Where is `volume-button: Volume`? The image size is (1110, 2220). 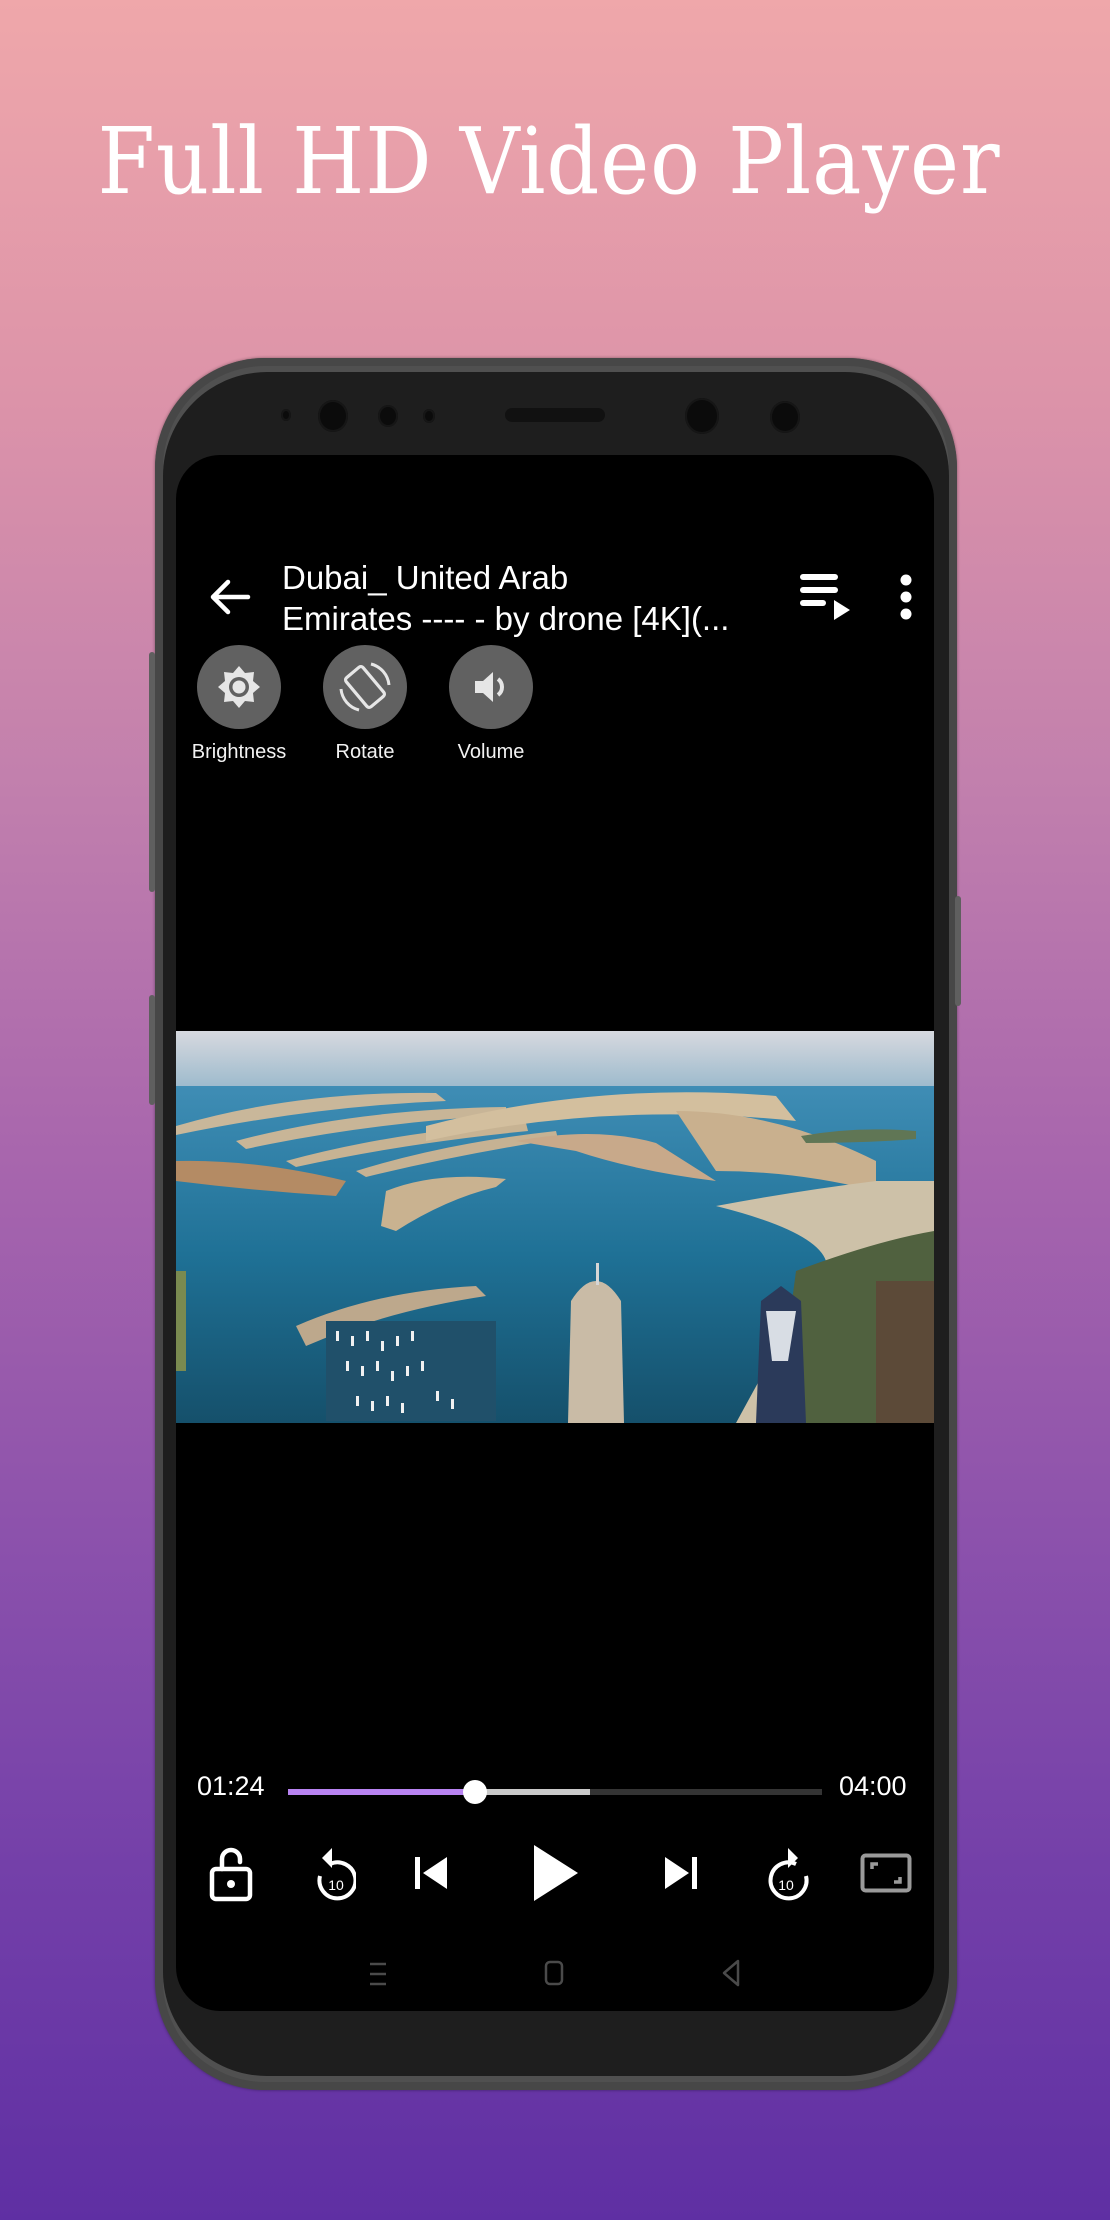 volume-button: Volume is located at coordinates (491, 704).